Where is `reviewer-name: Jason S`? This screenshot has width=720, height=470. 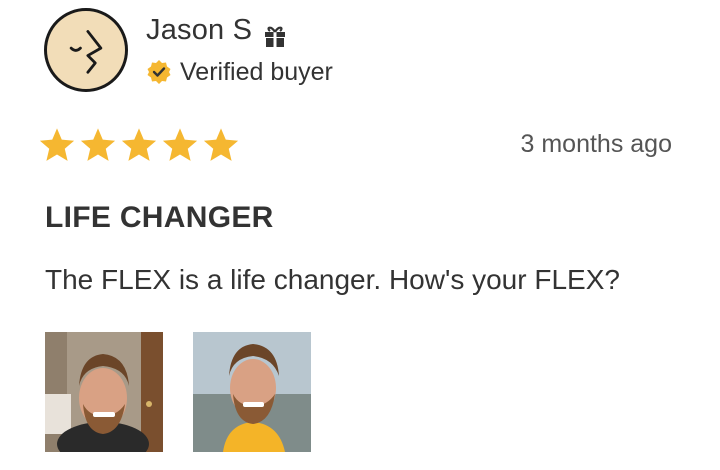
reviewer-name: Jason S is located at coordinates (199, 30).